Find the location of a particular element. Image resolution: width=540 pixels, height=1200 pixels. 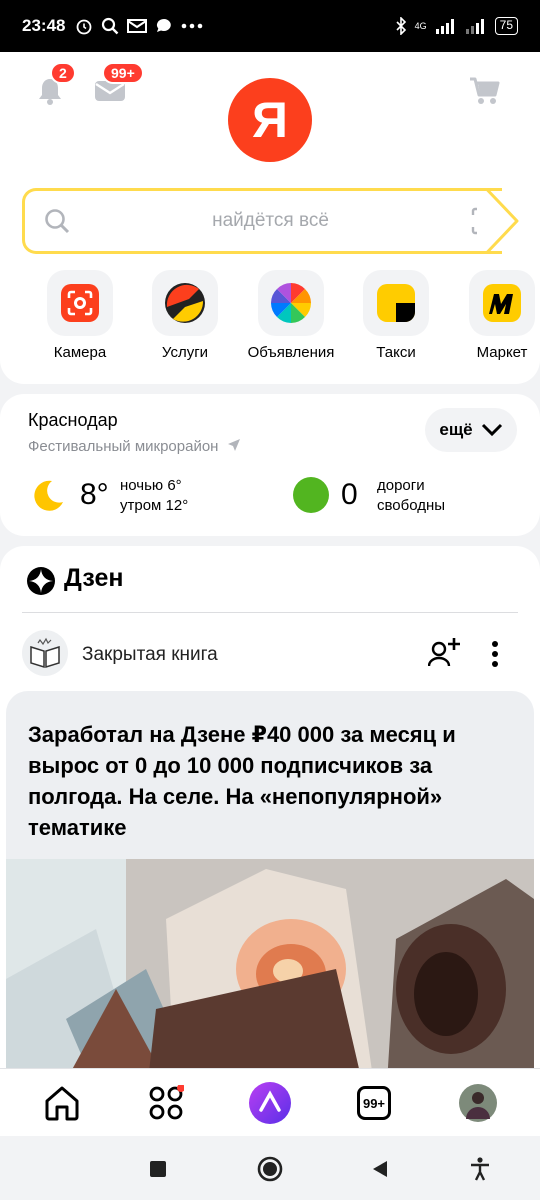

recent-apps-button is located at coordinates (158, 1169).